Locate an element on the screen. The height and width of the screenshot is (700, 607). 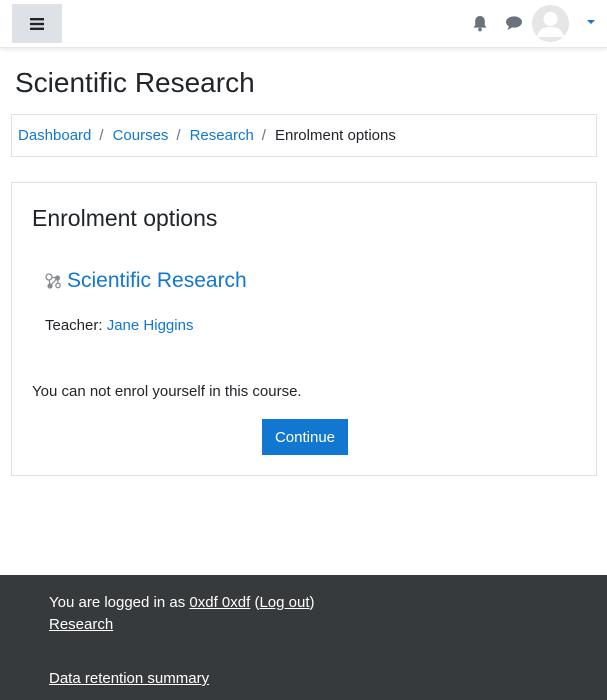
course-name-link: Scientific Research is located at coordinates (157, 281).